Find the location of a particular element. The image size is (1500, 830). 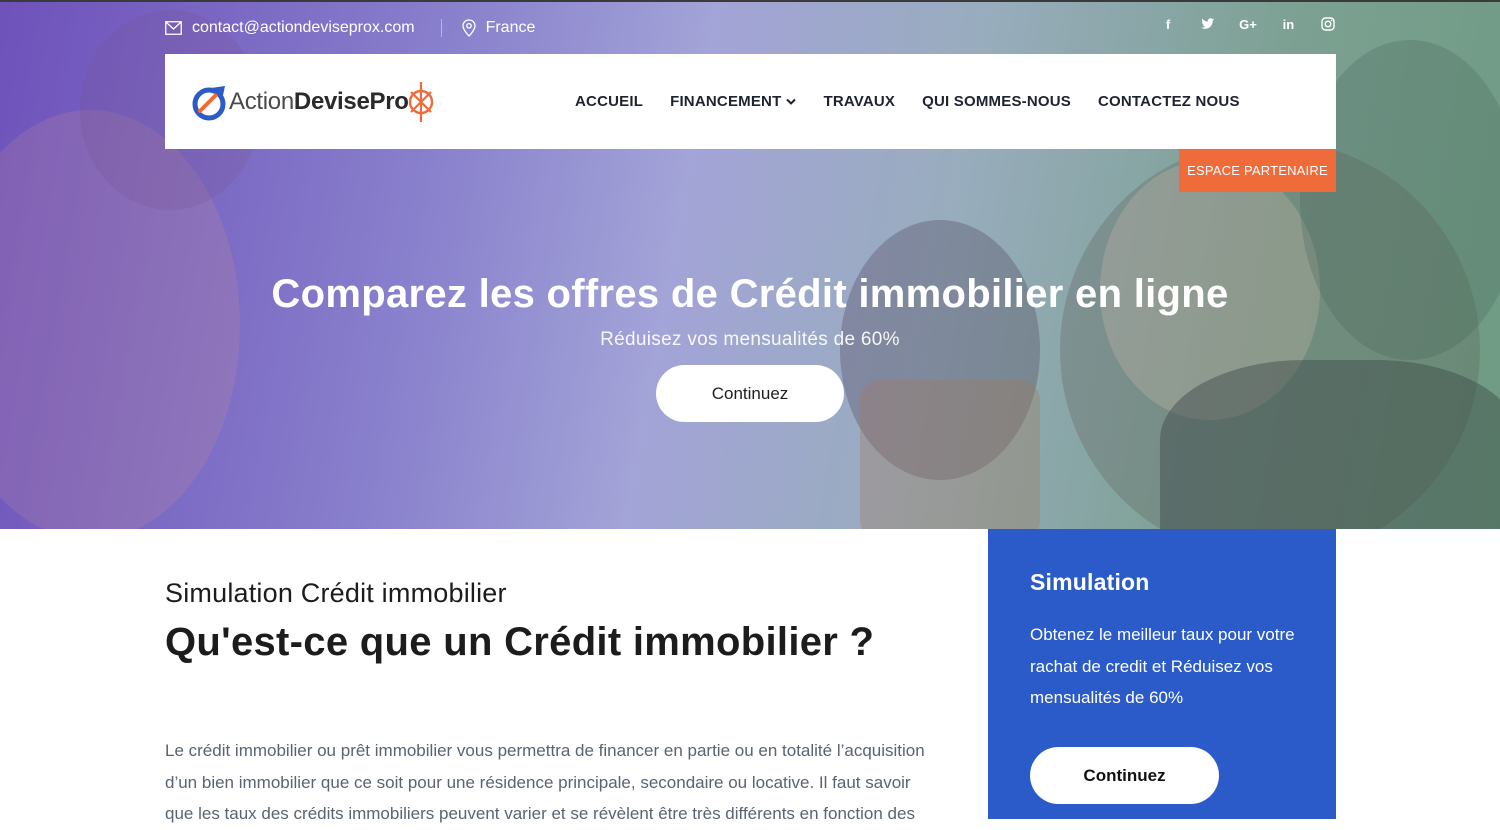

twitter-icon is located at coordinates (1208, 24).